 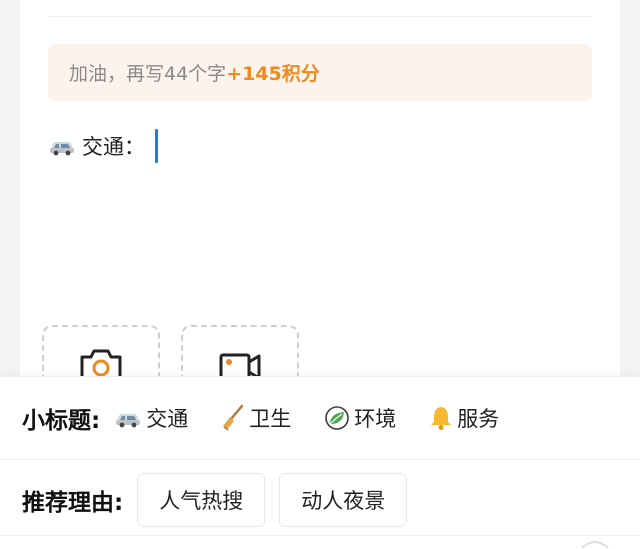 What do you see at coordinates (320, 418) in the screenshot?
I see `subtitle-row: 小标题: 交通 卫生 环境 服务` at bounding box center [320, 418].